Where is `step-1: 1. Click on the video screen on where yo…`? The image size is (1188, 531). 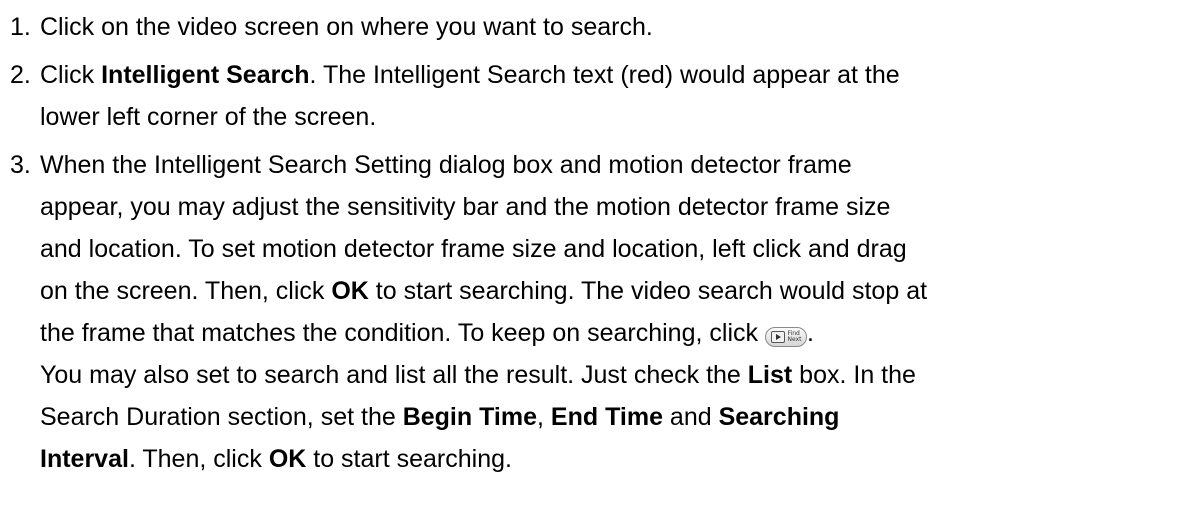 step-1: 1. Click on the video screen on where yo… is located at coordinates (594, 27).